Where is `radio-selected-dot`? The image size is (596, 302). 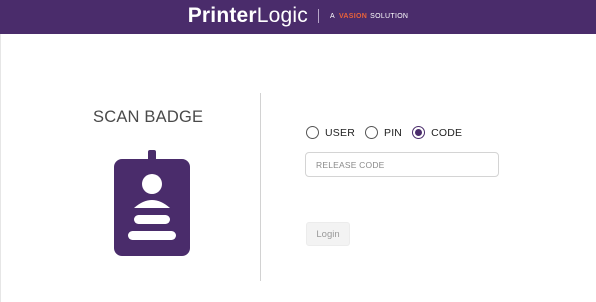 radio-selected-dot is located at coordinates (419, 132).